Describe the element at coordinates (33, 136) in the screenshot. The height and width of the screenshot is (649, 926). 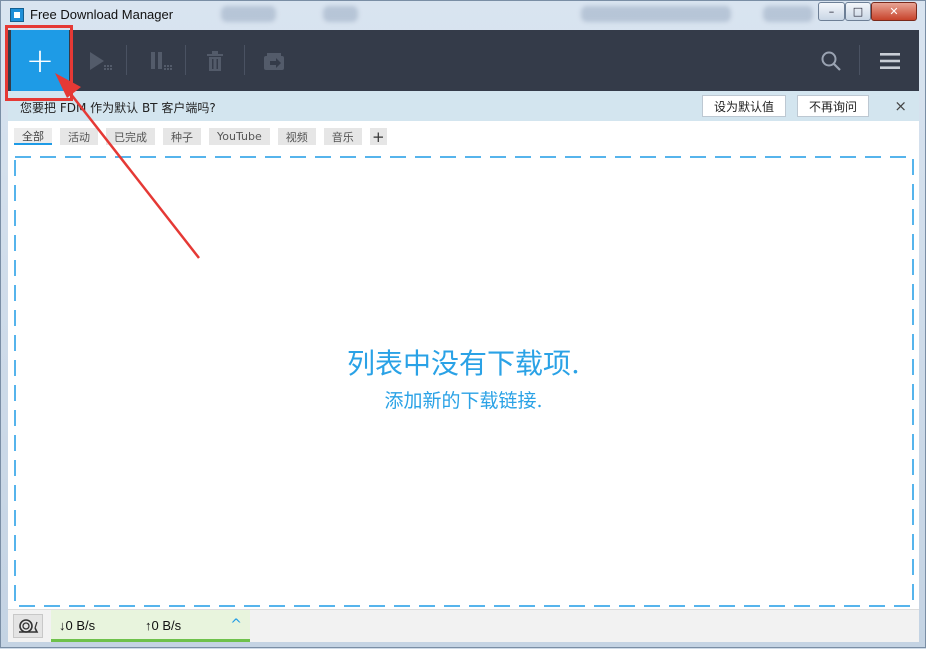
I see `tab-all: 全部` at that location.